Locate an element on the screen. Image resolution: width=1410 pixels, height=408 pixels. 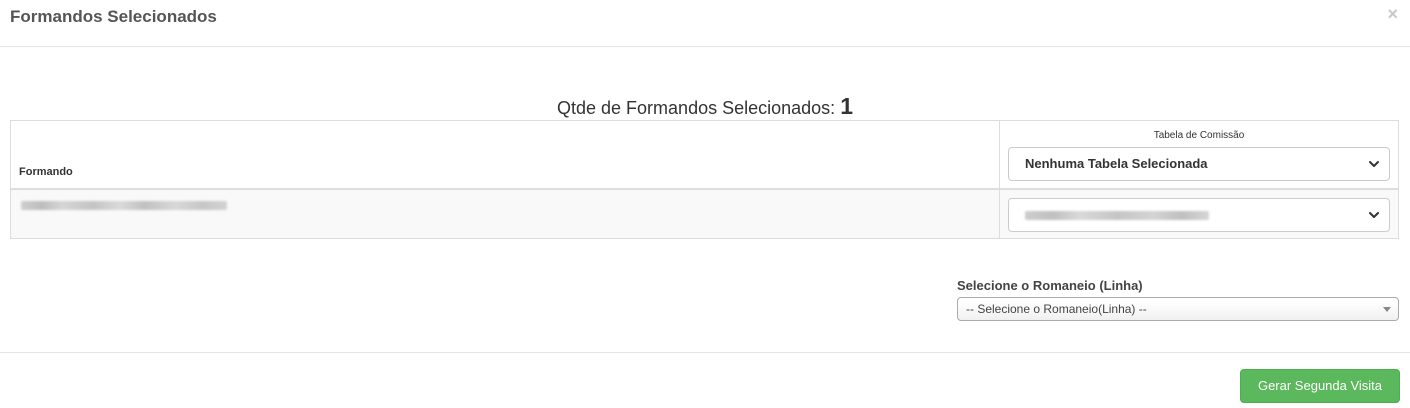
modal-title: Formandos Selecionados is located at coordinates (113, 16).